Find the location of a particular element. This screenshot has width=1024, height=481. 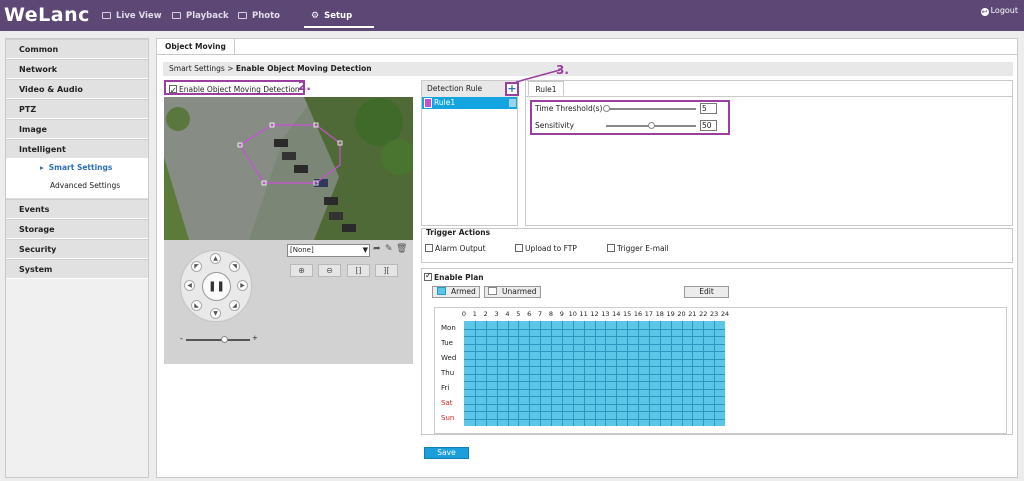

tab-object-moving: Object Moving is located at coordinates (195, 46).